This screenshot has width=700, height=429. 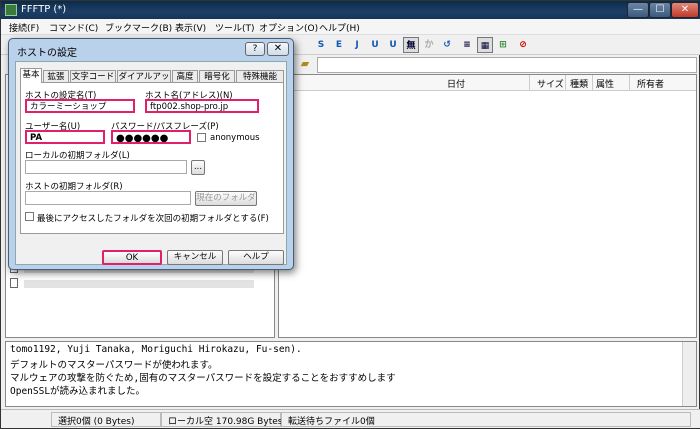 I want to click on detail-view-icon: ▦, so click(x=485, y=45).